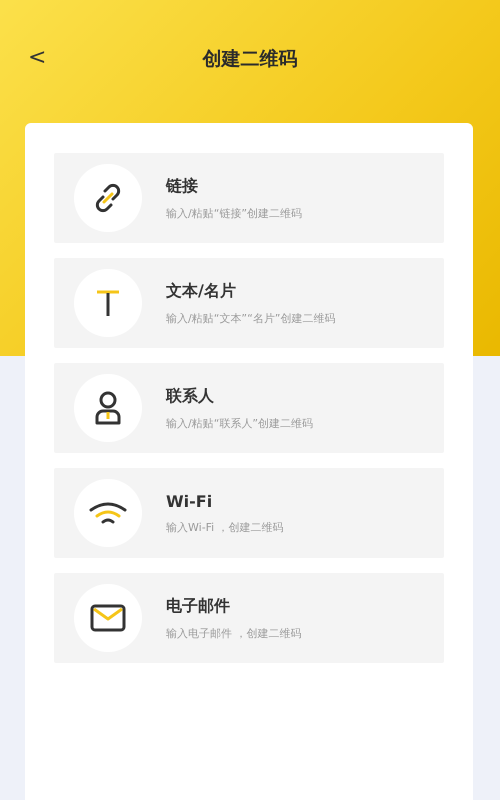  What do you see at coordinates (108, 513) in the screenshot?
I see `wifi-icon` at bounding box center [108, 513].